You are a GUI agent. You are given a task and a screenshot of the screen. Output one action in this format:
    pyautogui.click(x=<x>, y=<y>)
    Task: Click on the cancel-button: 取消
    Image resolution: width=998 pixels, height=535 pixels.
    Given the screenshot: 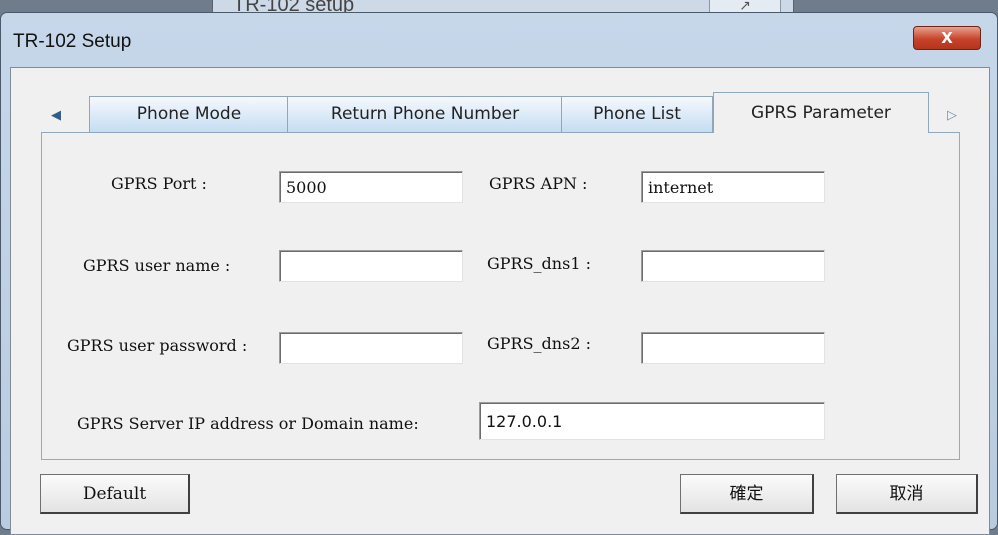 What is the action you would take?
    pyautogui.click(x=907, y=494)
    